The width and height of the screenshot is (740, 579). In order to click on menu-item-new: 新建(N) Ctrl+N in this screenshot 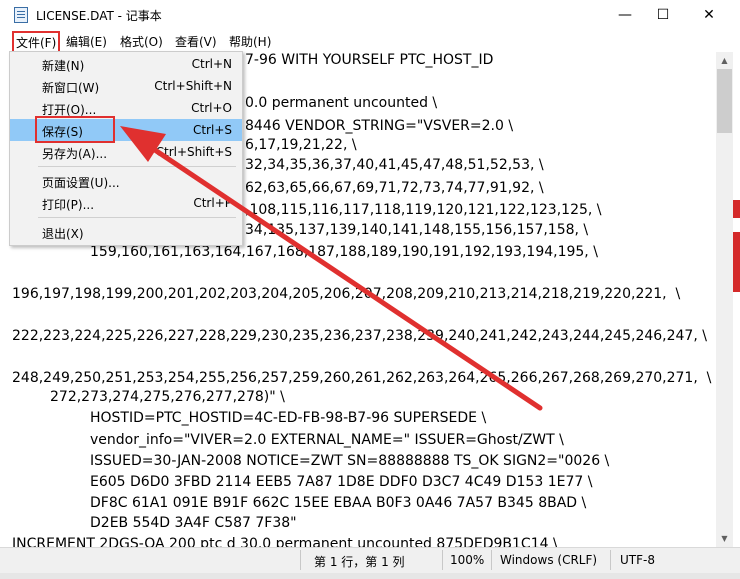, I will do `click(126, 64)`.